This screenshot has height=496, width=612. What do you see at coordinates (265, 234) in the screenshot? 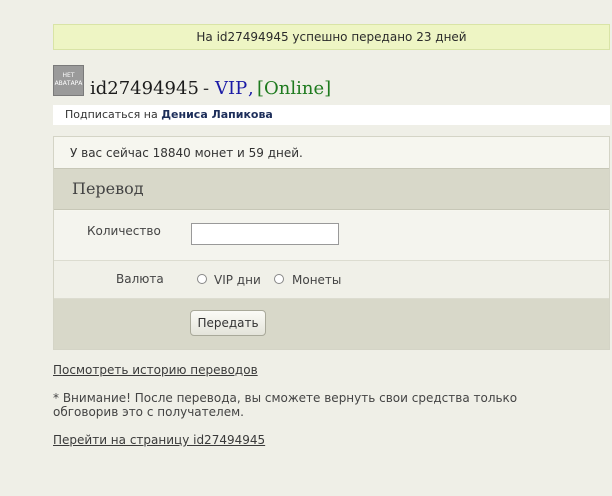
I see `quantity-input` at bounding box center [265, 234].